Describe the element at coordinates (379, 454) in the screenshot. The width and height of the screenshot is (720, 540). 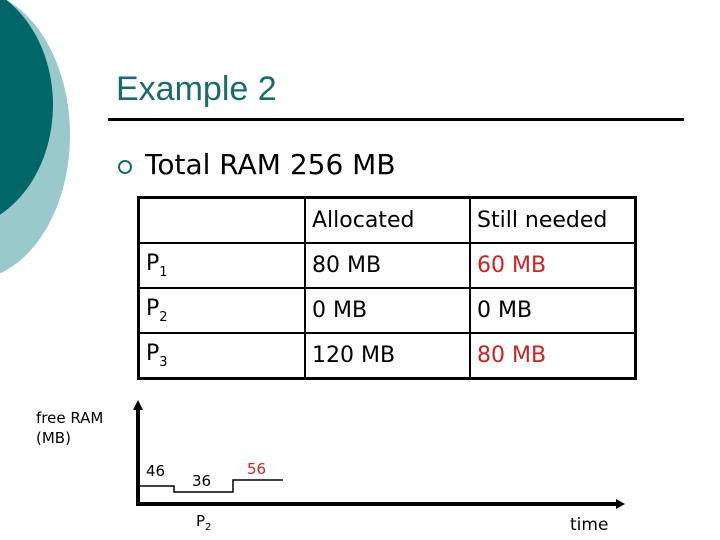
I see `free-ram-graph` at that location.